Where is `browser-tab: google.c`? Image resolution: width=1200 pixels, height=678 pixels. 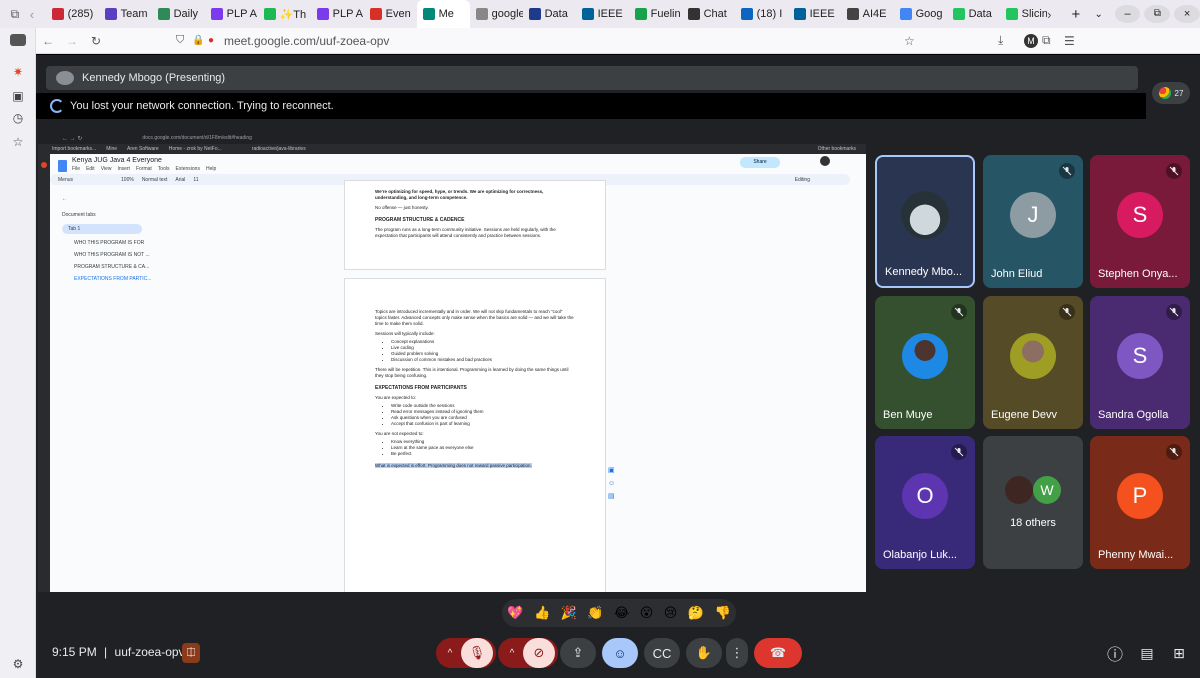 browser-tab: google.c is located at coordinates (496, 14).